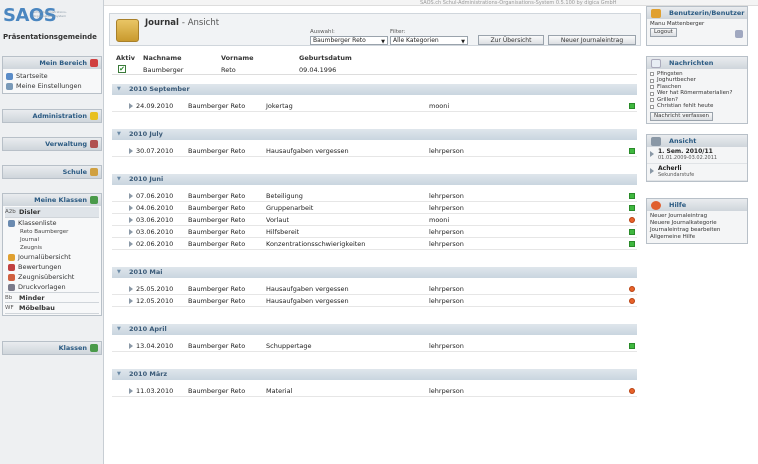  I want to click on month-section-header: 2010 July, so click(374, 134).